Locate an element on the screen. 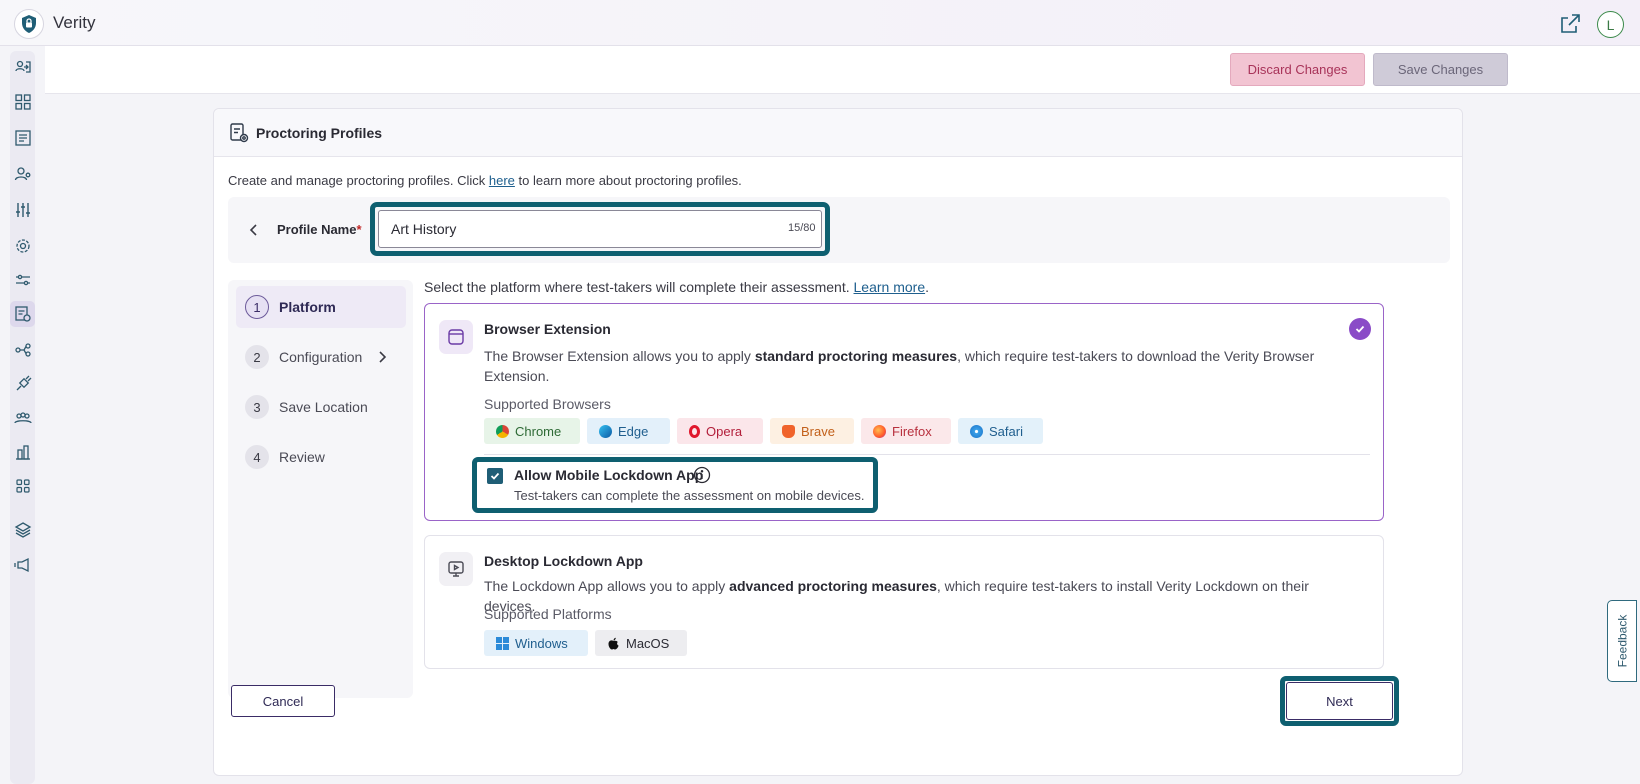  step-label: Configuration is located at coordinates (321, 357).